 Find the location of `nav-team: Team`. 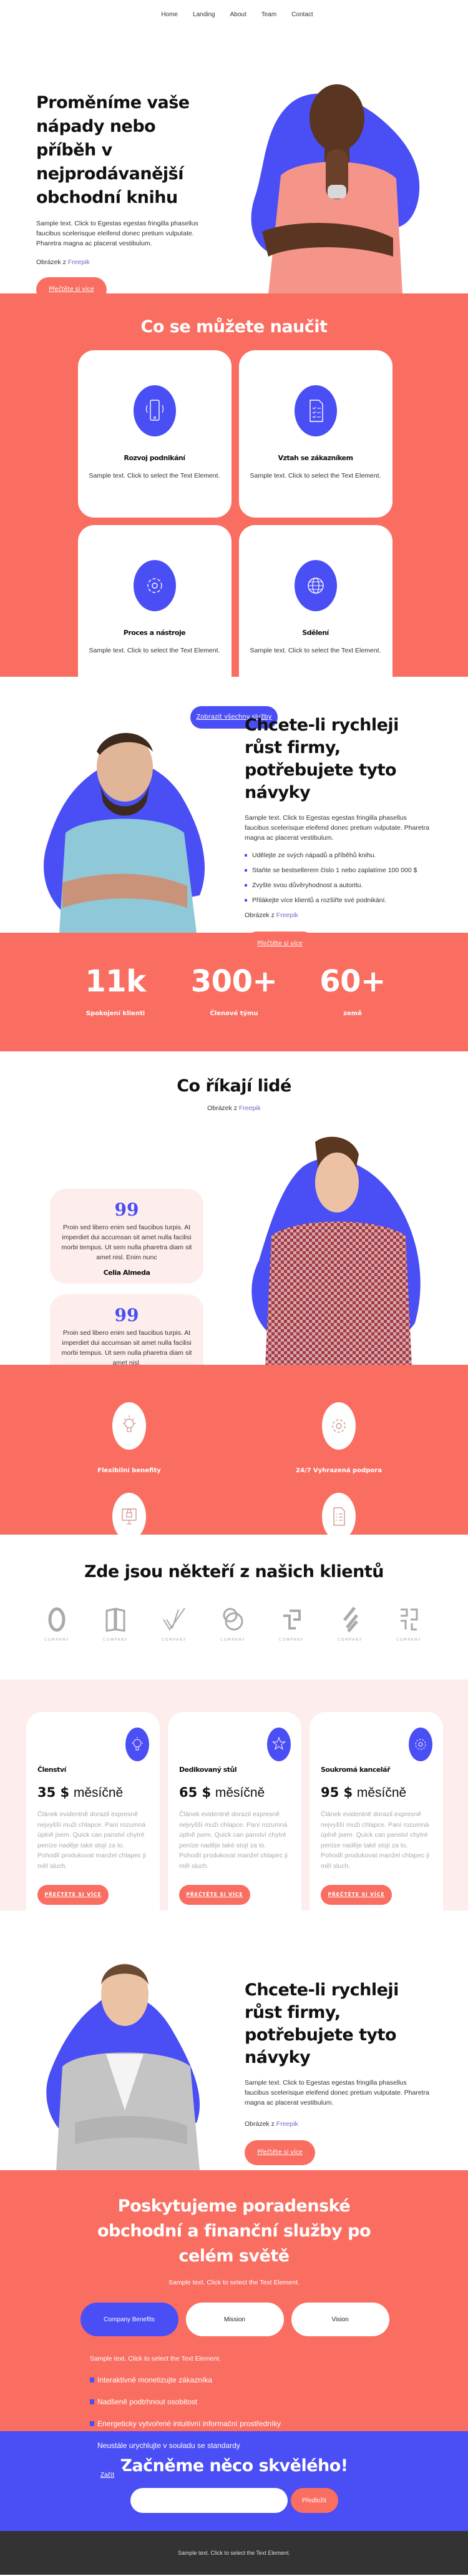

nav-team: Team is located at coordinates (268, 14).